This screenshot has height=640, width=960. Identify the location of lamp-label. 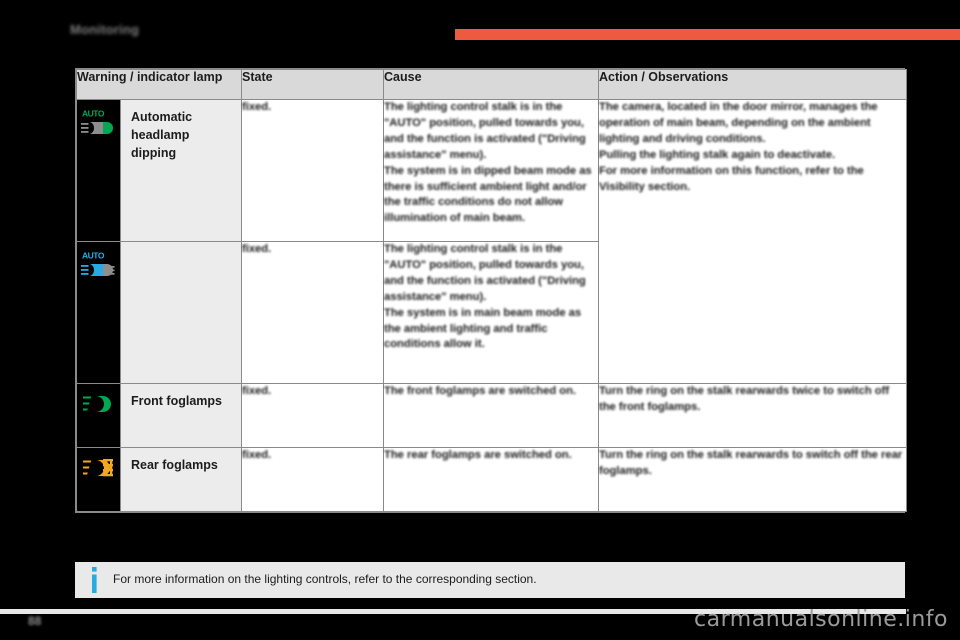
(181, 312).